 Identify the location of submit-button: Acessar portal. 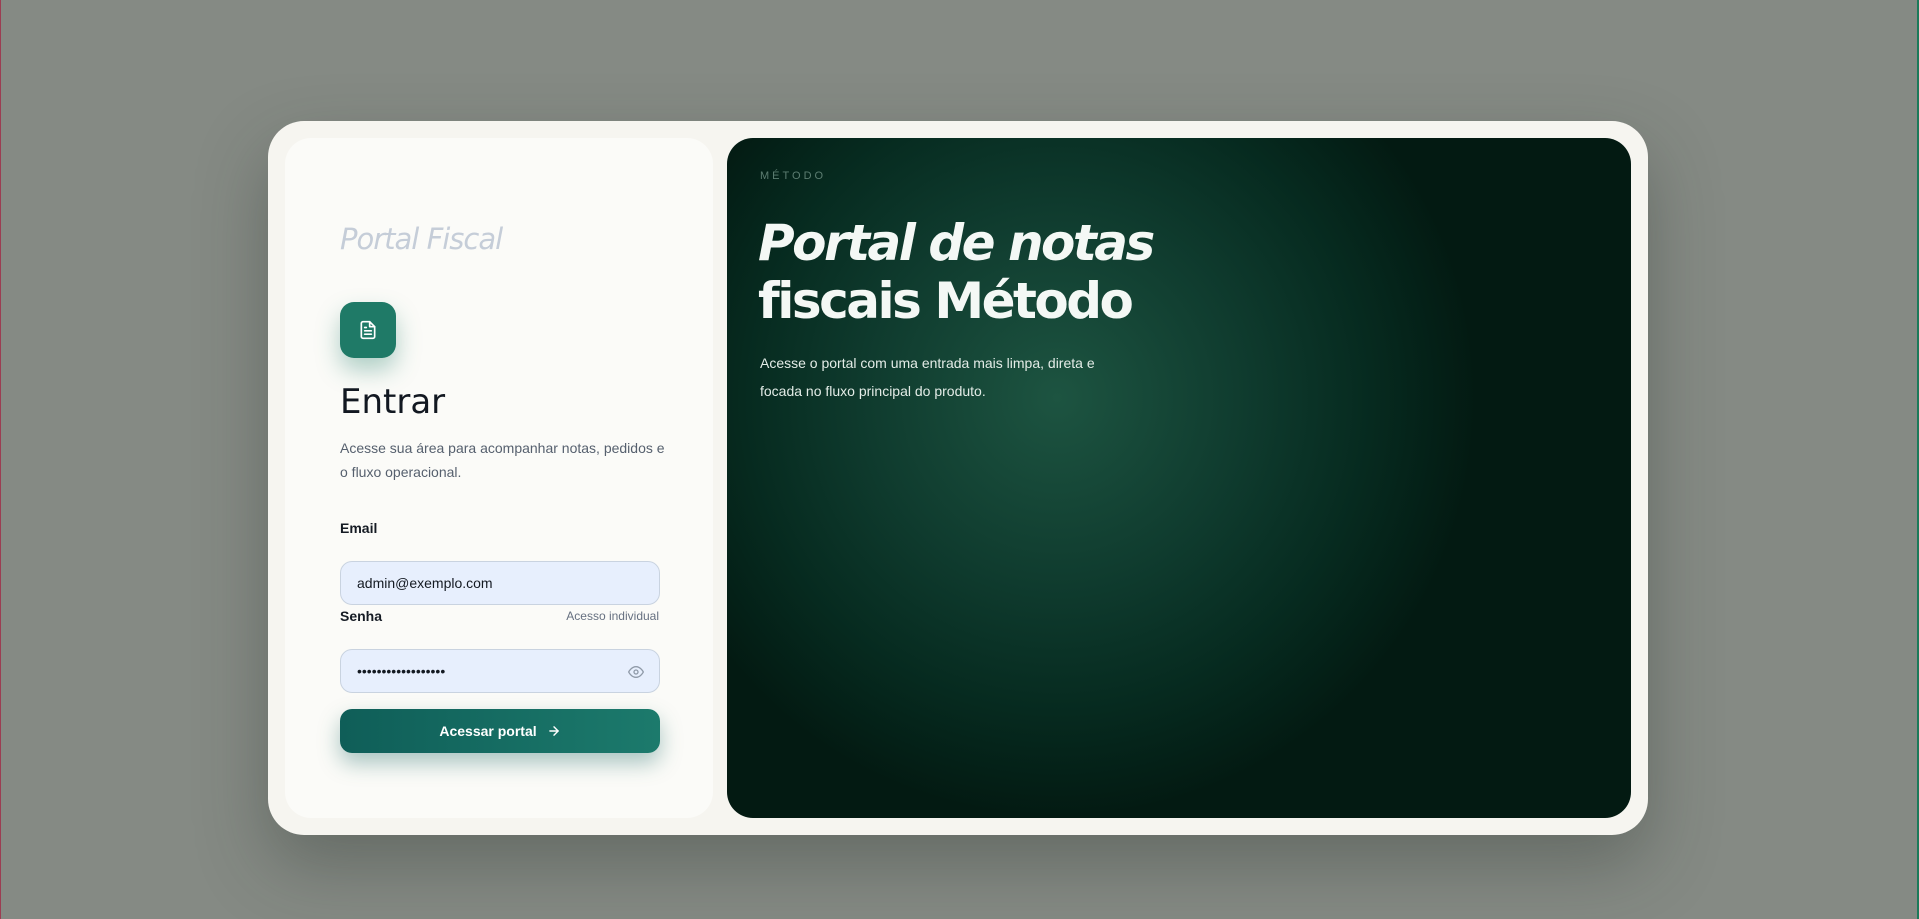
(500, 731).